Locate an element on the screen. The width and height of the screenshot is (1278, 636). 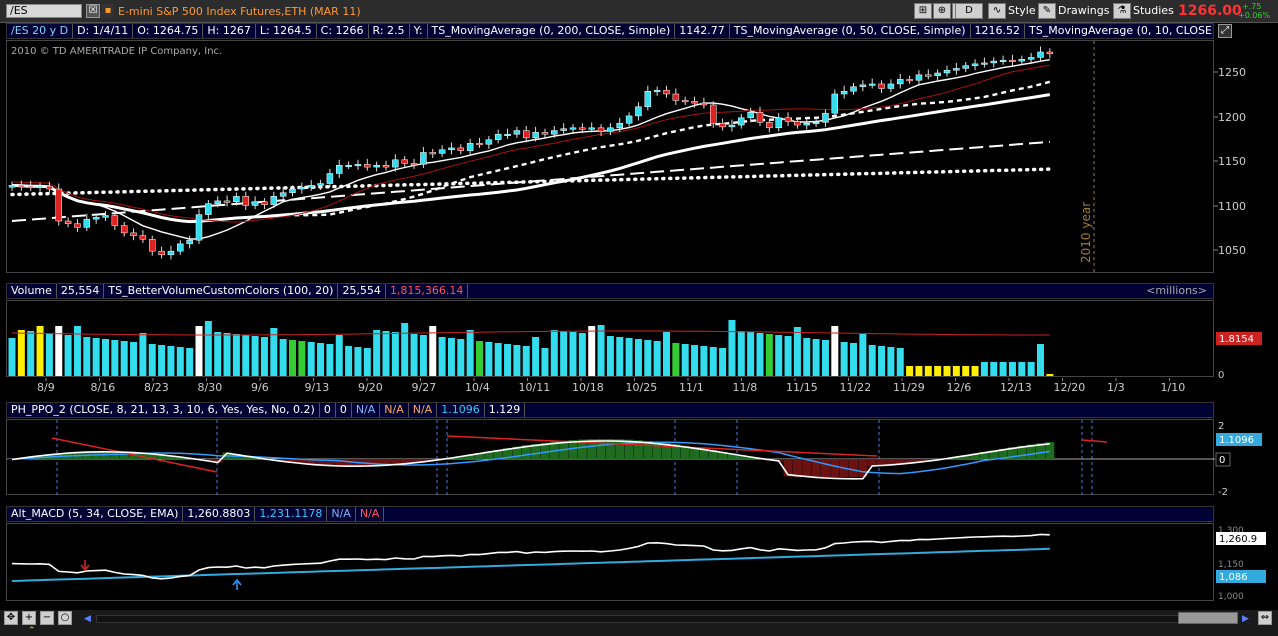
scrollbar-thumb is located at coordinates (1208, 618).